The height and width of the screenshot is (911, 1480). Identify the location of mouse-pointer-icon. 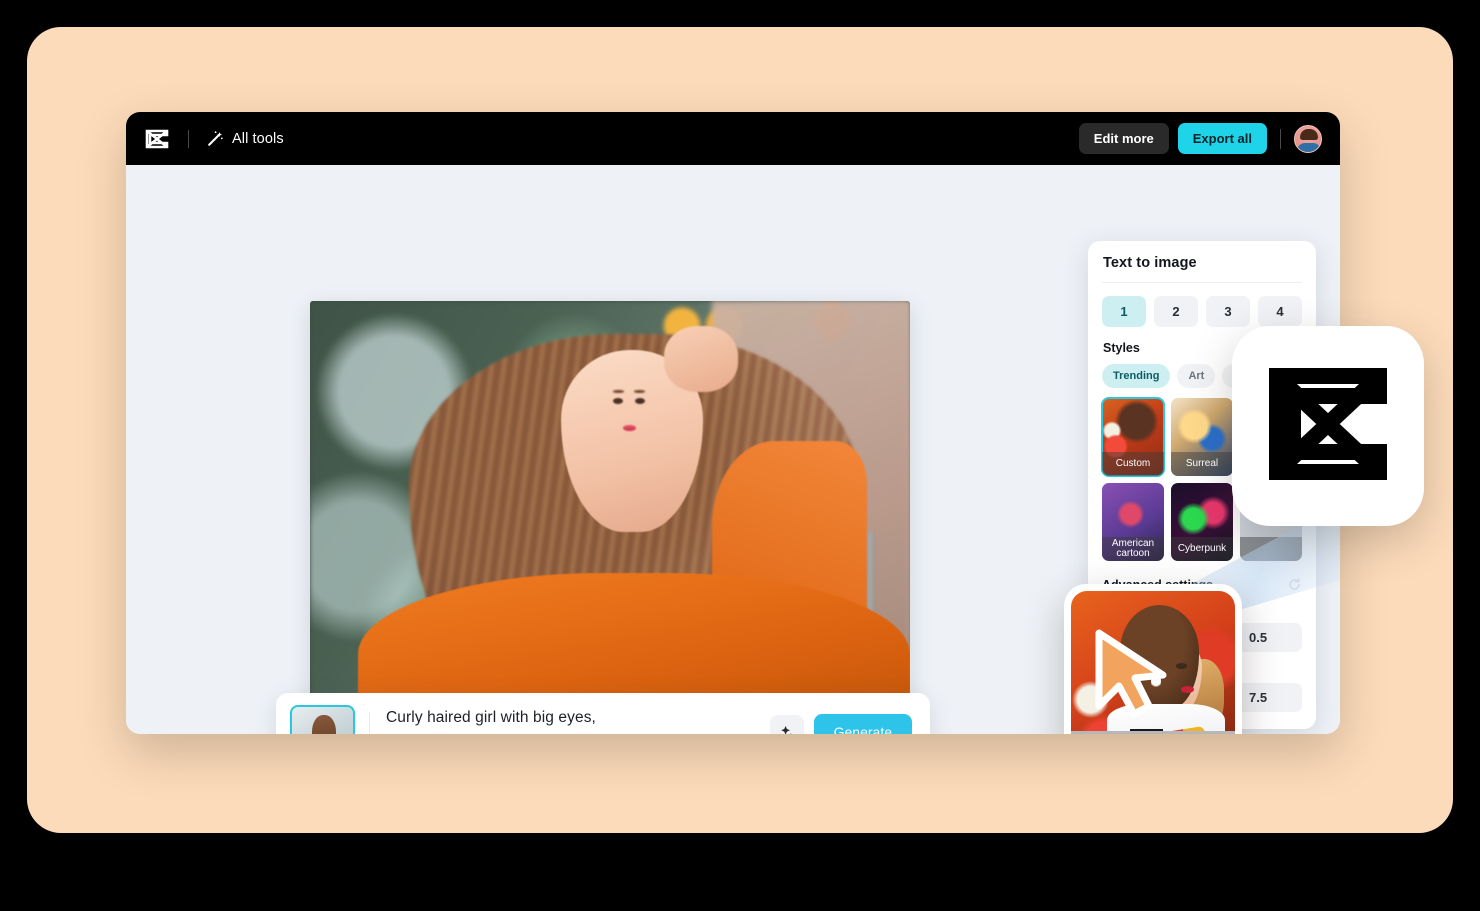
(1131, 674).